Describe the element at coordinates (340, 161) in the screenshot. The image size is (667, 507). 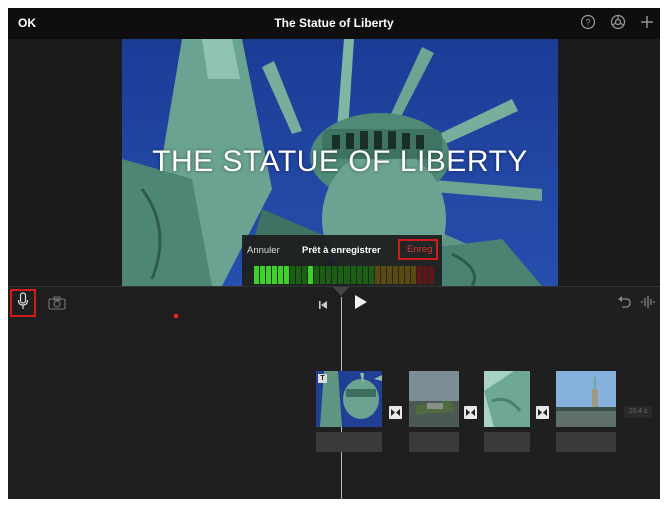
I see `title-overlay: THE STATUE OF LIBERTY` at that location.